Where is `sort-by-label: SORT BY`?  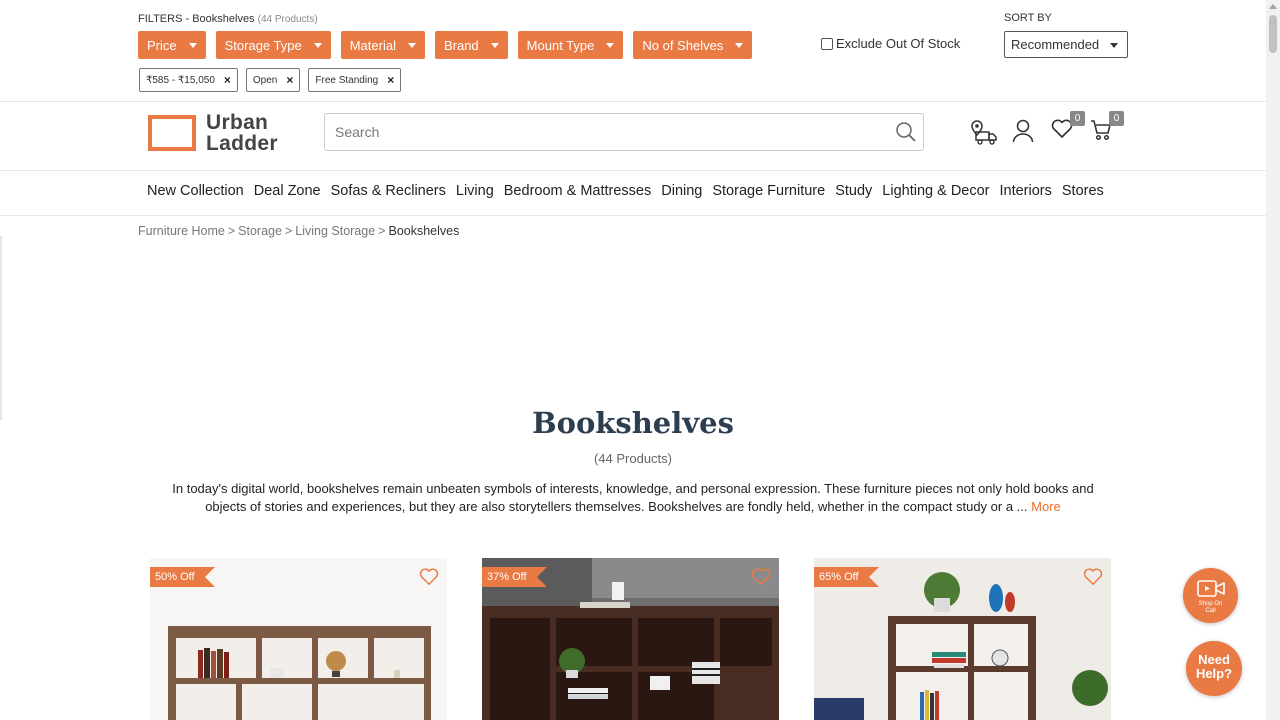 sort-by-label: SORT BY is located at coordinates (1028, 18).